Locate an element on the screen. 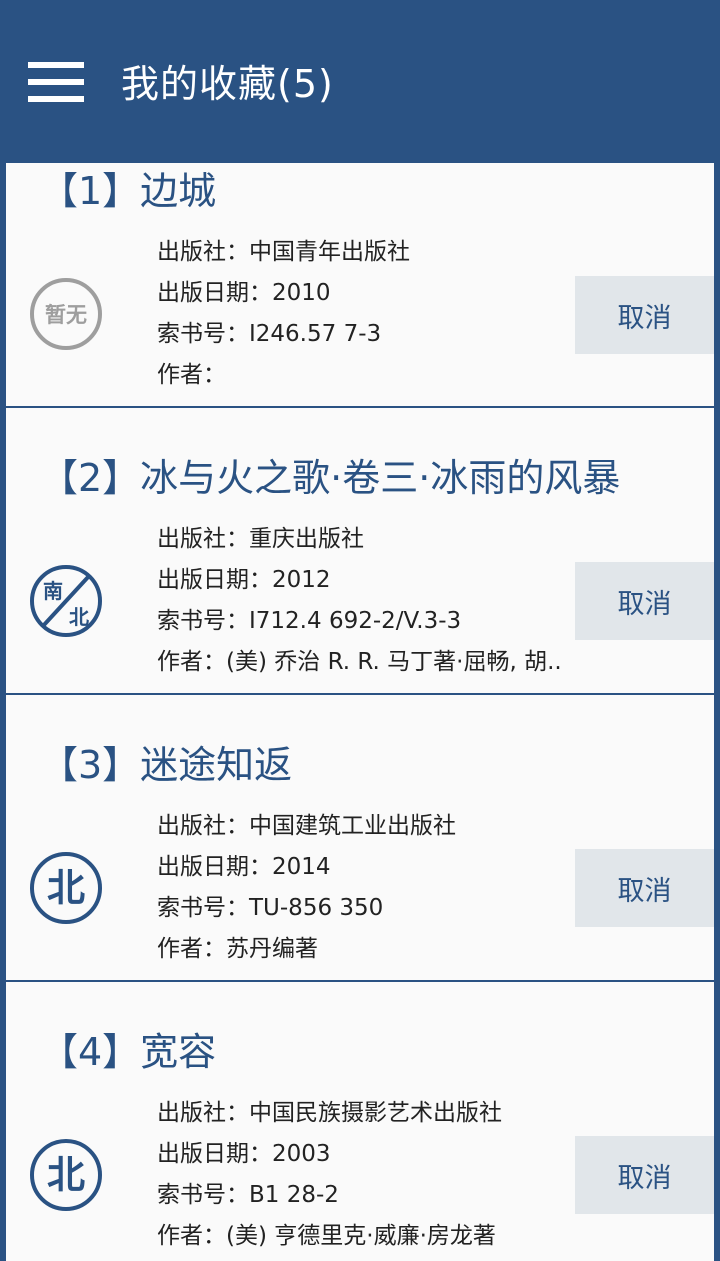 Image resolution: width=720 pixels, height=1261 pixels. hamburger-menu-icon is located at coordinates (56, 82).